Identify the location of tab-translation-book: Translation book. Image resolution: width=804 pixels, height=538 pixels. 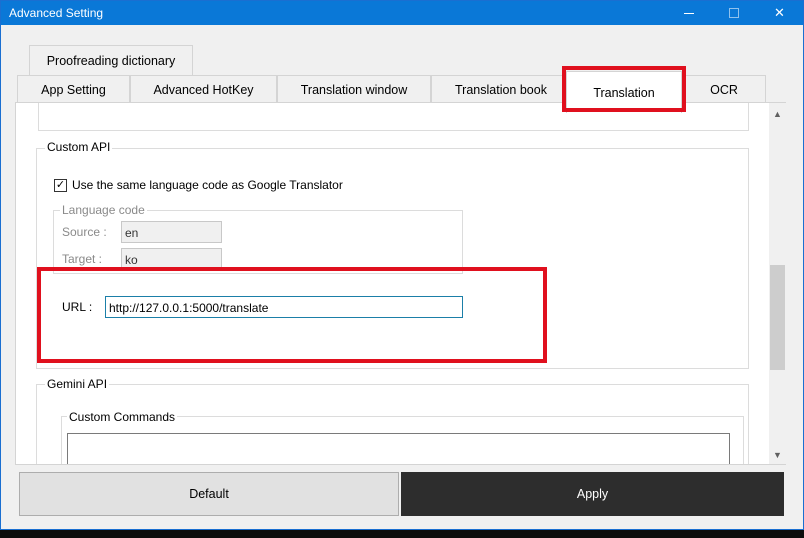
(501, 89).